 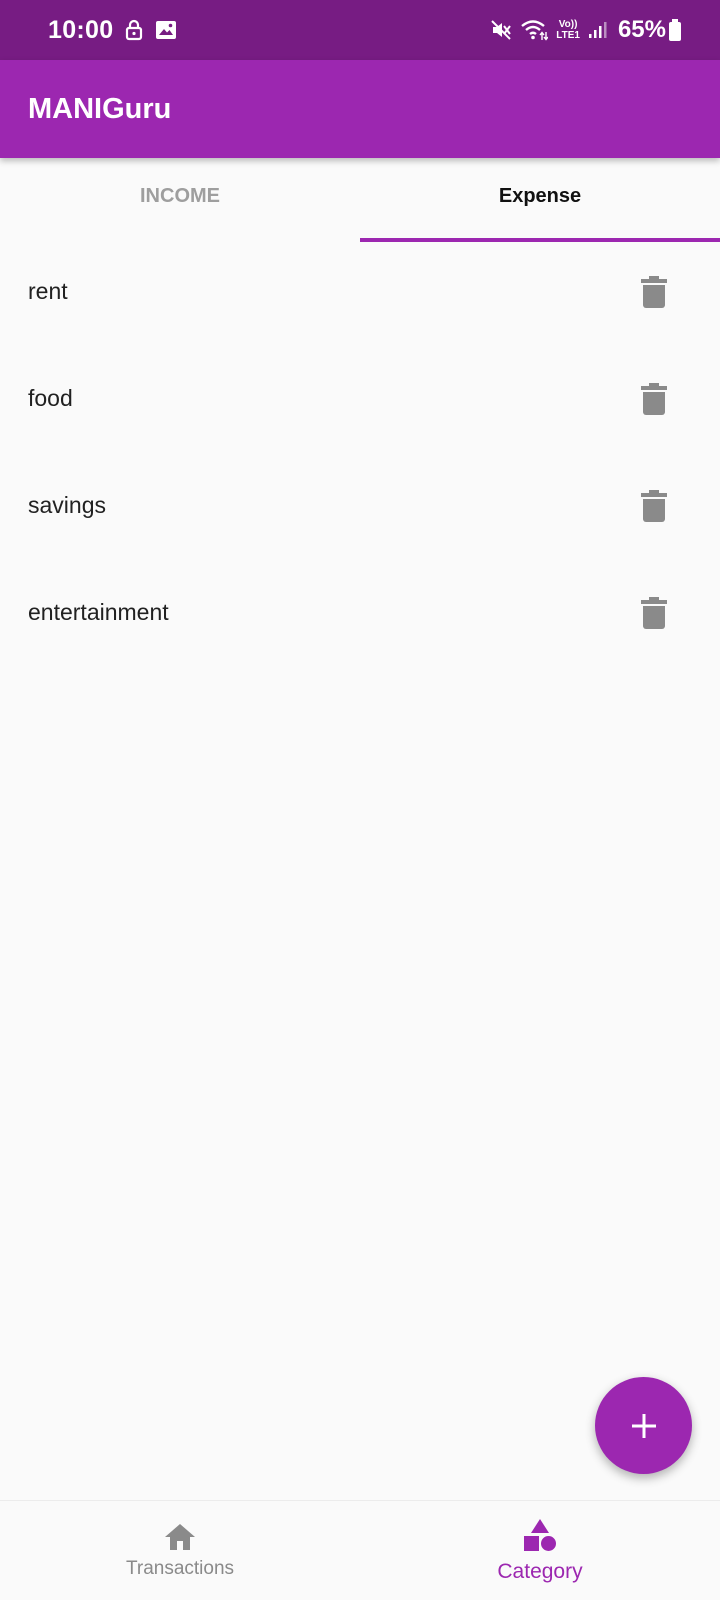 What do you see at coordinates (501, 30) in the screenshot?
I see `mute-icon` at bounding box center [501, 30].